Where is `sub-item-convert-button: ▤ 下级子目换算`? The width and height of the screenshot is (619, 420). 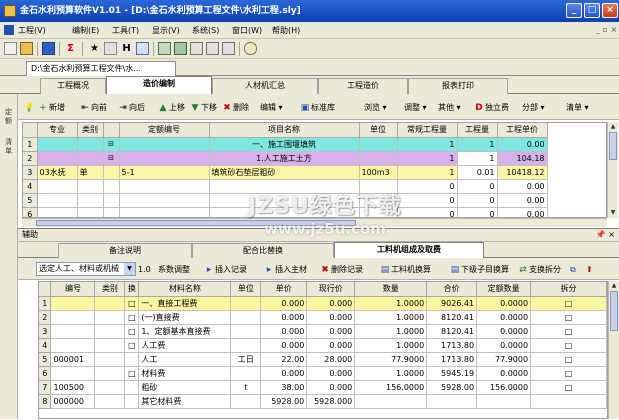
sub-item-convert-button: ▤ 下级子目换算 is located at coordinates (479, 270).